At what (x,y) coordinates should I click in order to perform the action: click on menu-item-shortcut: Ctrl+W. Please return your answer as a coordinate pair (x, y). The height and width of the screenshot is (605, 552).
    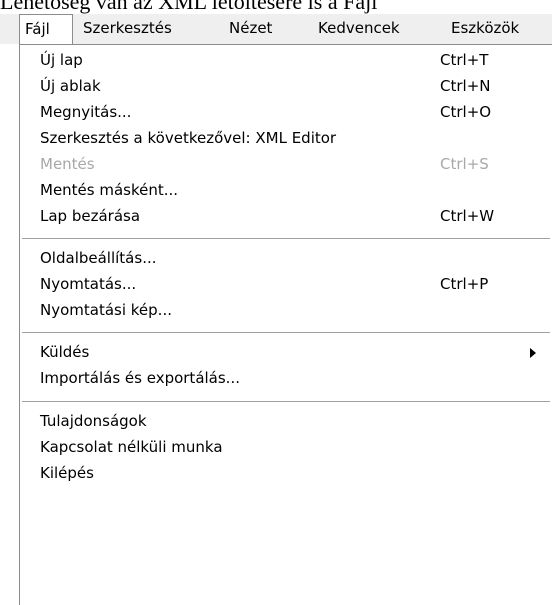
    Looking at the image, I should click on (467, 216).